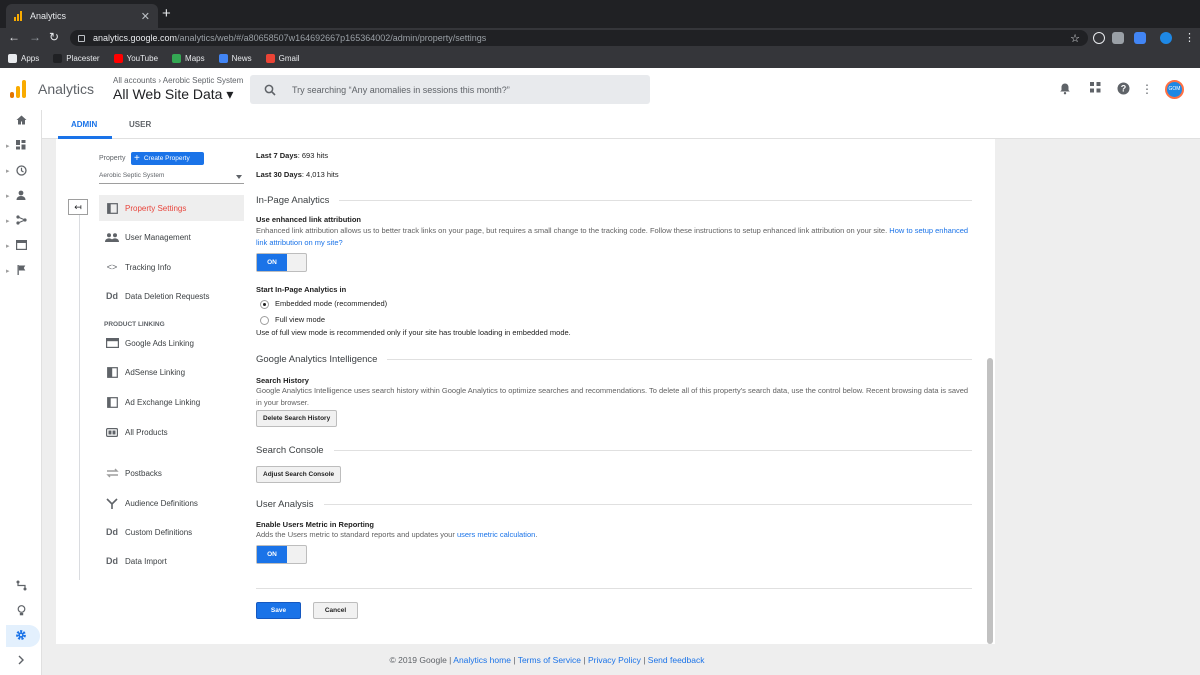  Describe the element at coordinates (239, 177) in the screenshot. I see `dropdown-arrow-icon` at that location.